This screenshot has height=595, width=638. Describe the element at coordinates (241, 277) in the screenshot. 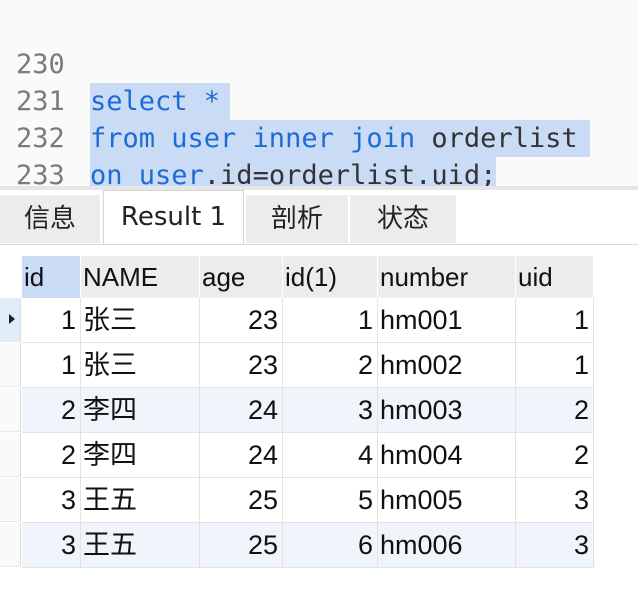

I see `column-header-age: age` at that location.